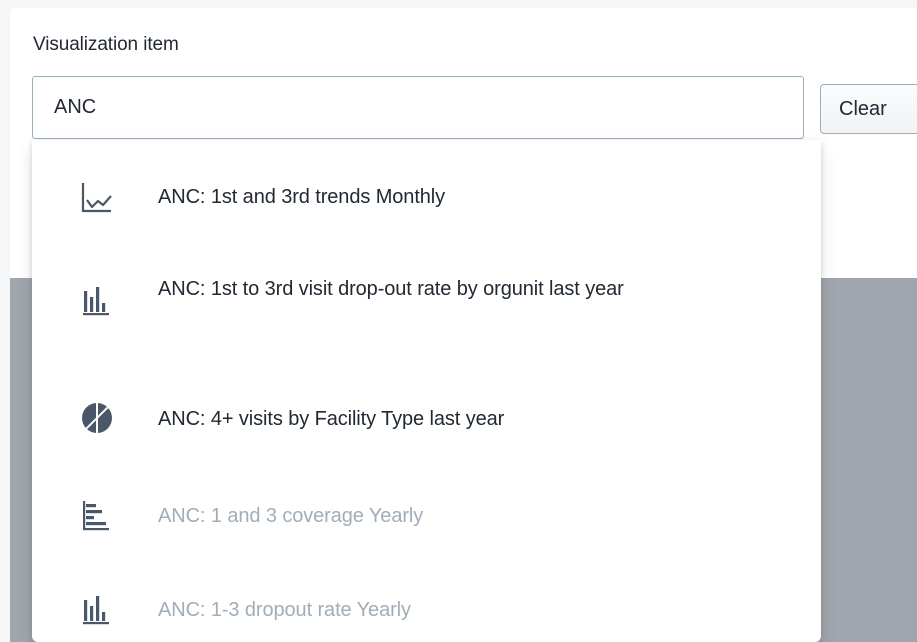 Image resolution: width=917 pixels, height=642 pixels. What do you see at coordinates (418, 107) in the screenshot?
I see `visualization-search-input` at bounding box center [418, 107].